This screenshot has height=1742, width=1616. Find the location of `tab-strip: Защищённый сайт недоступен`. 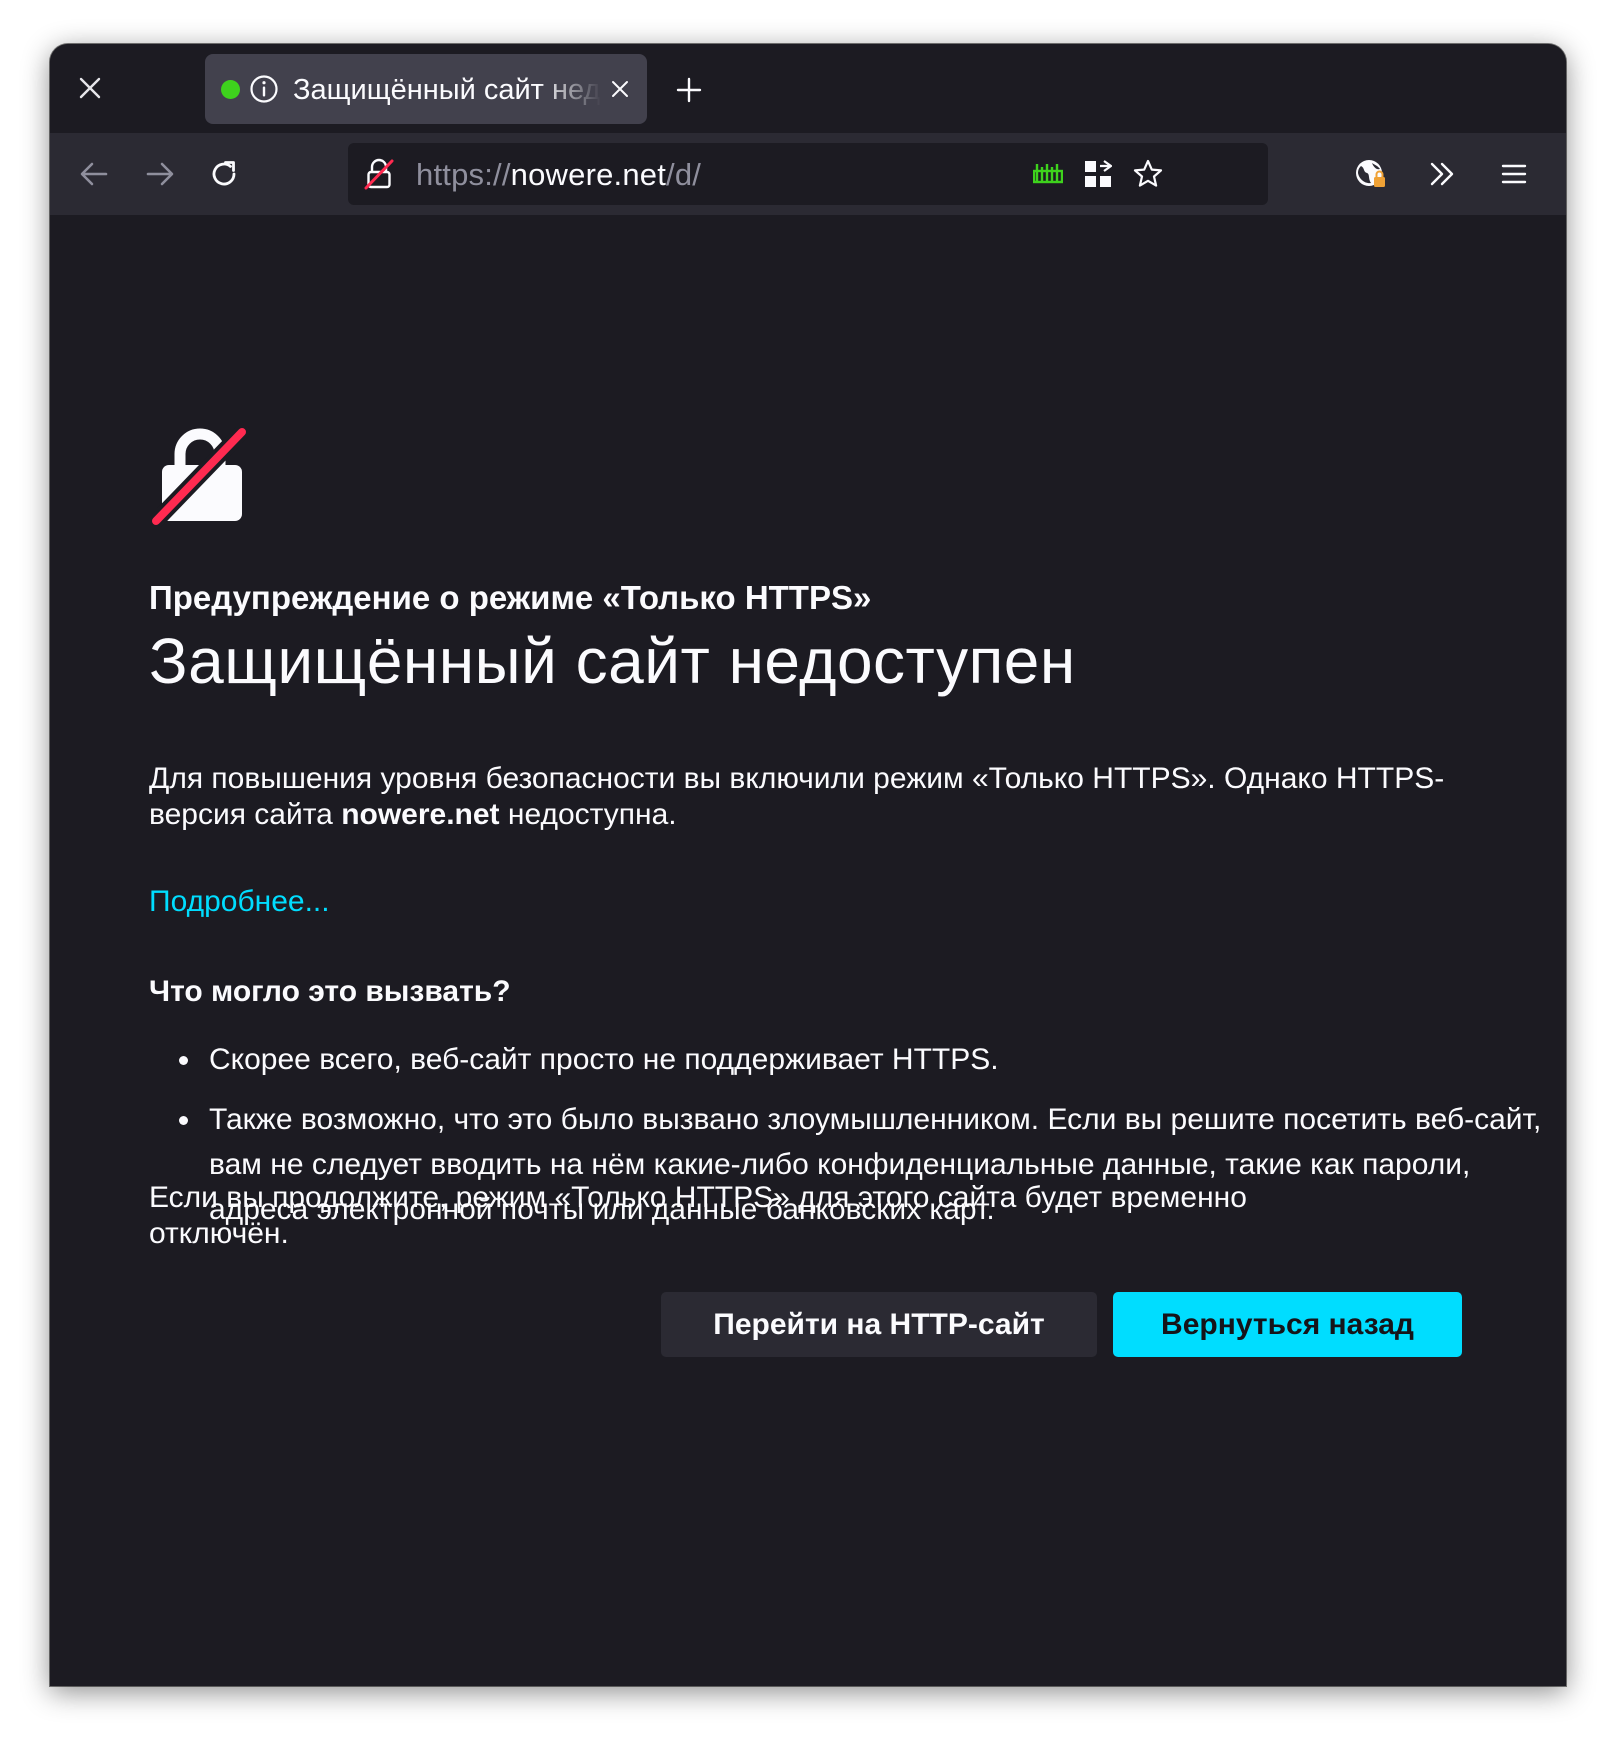

tab-strip: Защищённый сайт недоступен is located at coordinates (808, 88).